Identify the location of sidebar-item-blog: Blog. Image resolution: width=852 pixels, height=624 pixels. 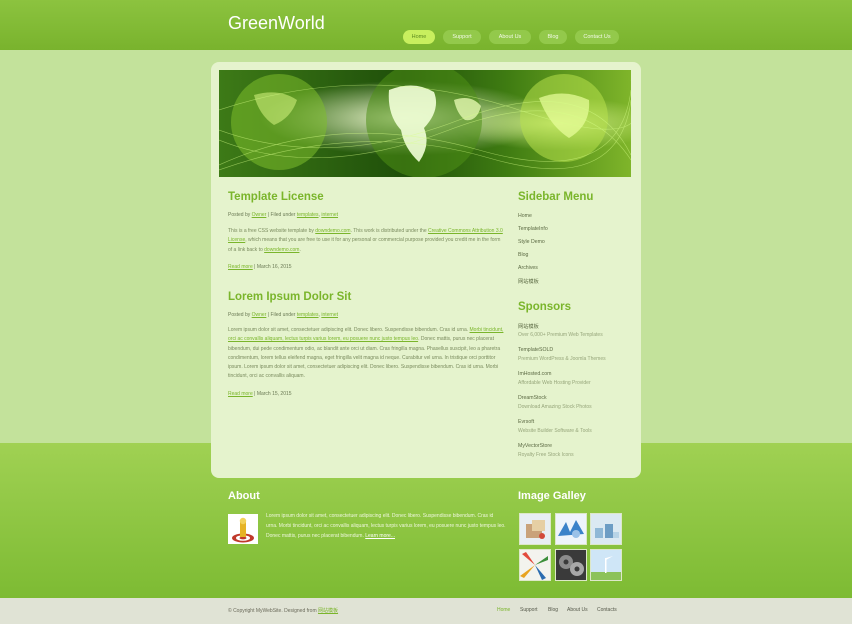
(523, 255).